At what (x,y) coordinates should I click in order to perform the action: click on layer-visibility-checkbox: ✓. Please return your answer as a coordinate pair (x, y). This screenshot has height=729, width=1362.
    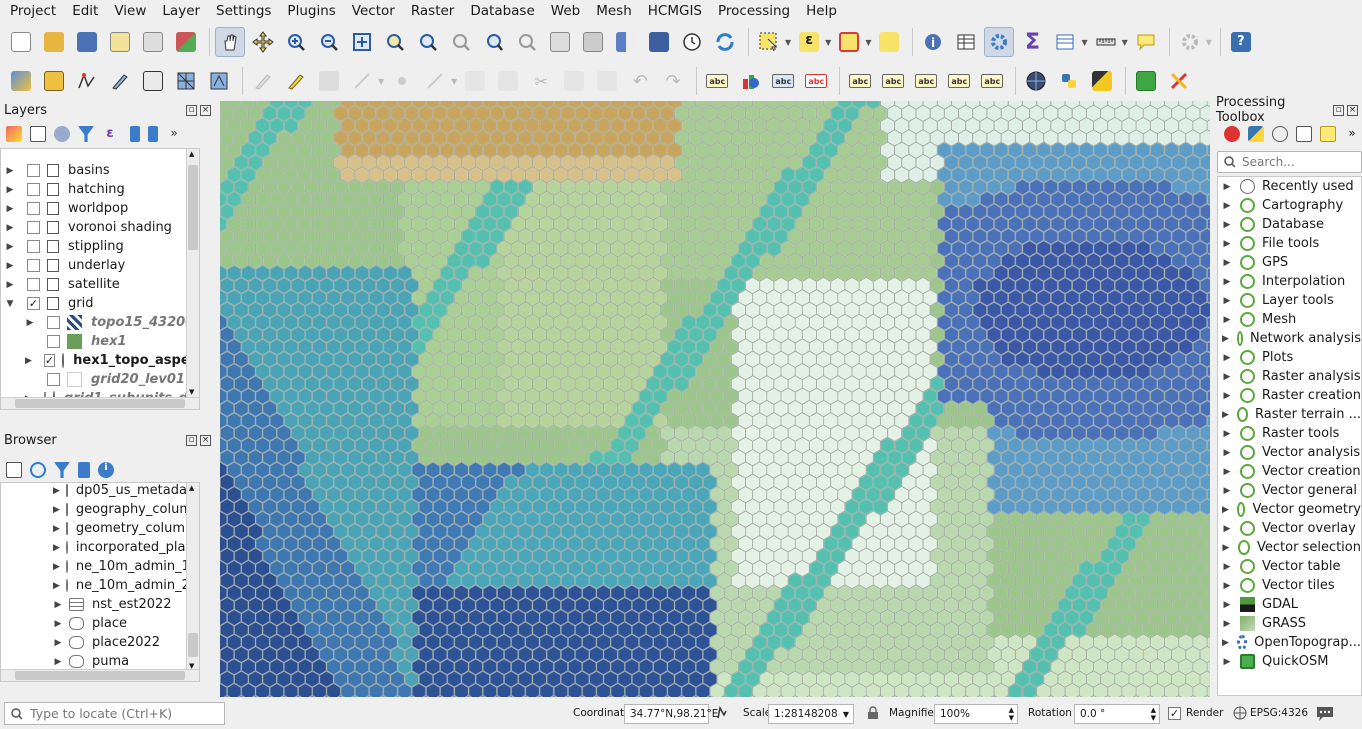
    Looking at the image, I should click on (49, 360).